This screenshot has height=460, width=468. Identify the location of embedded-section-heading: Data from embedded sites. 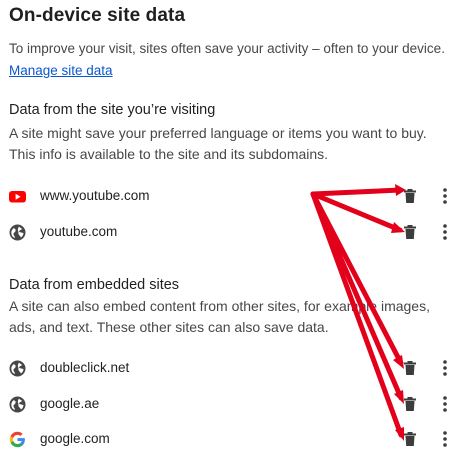
(94, 285).